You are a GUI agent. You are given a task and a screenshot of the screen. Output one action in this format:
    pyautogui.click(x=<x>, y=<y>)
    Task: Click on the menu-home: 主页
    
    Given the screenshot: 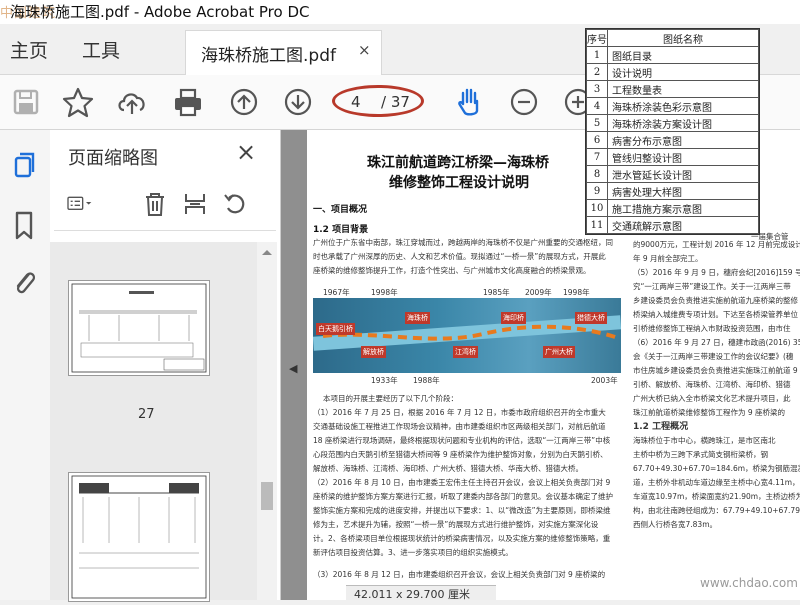 What is the action you would take?
    pyautogui.click(x=29, y=49)
    